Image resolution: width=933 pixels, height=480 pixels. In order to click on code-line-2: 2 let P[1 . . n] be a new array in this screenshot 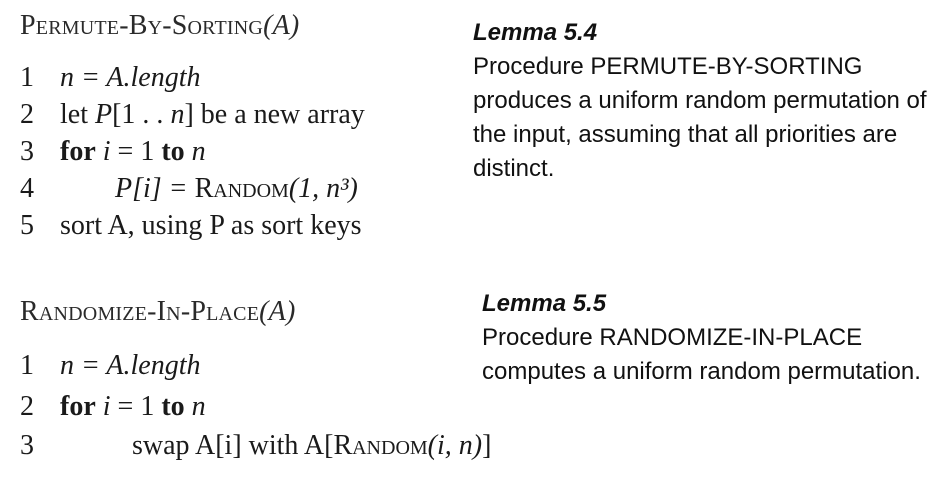, I will do `click(192, 114)`.